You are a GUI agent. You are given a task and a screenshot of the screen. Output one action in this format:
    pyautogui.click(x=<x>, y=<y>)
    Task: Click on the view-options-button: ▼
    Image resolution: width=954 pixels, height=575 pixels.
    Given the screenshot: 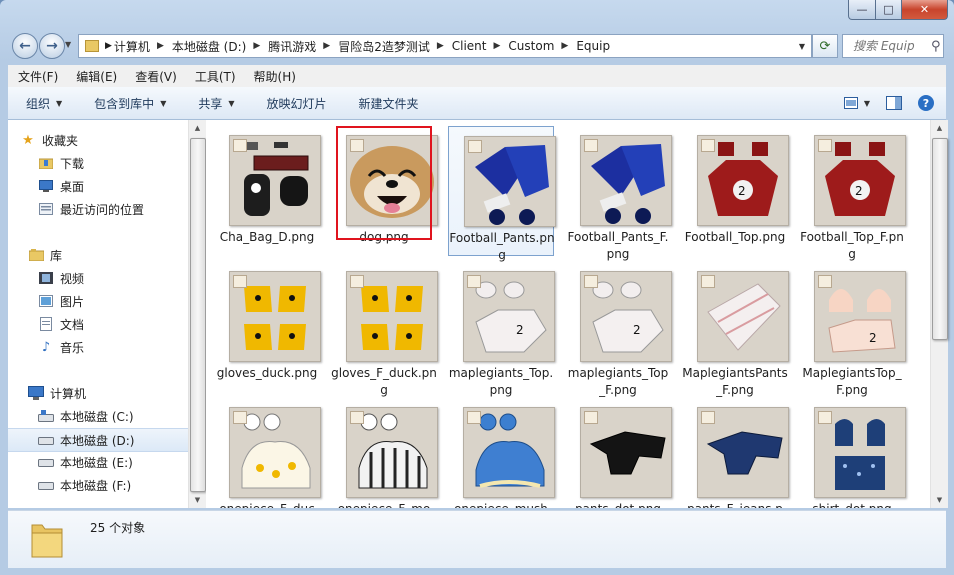 What is the action you would take?
    pyautogui.click(x=857, y=103)
    